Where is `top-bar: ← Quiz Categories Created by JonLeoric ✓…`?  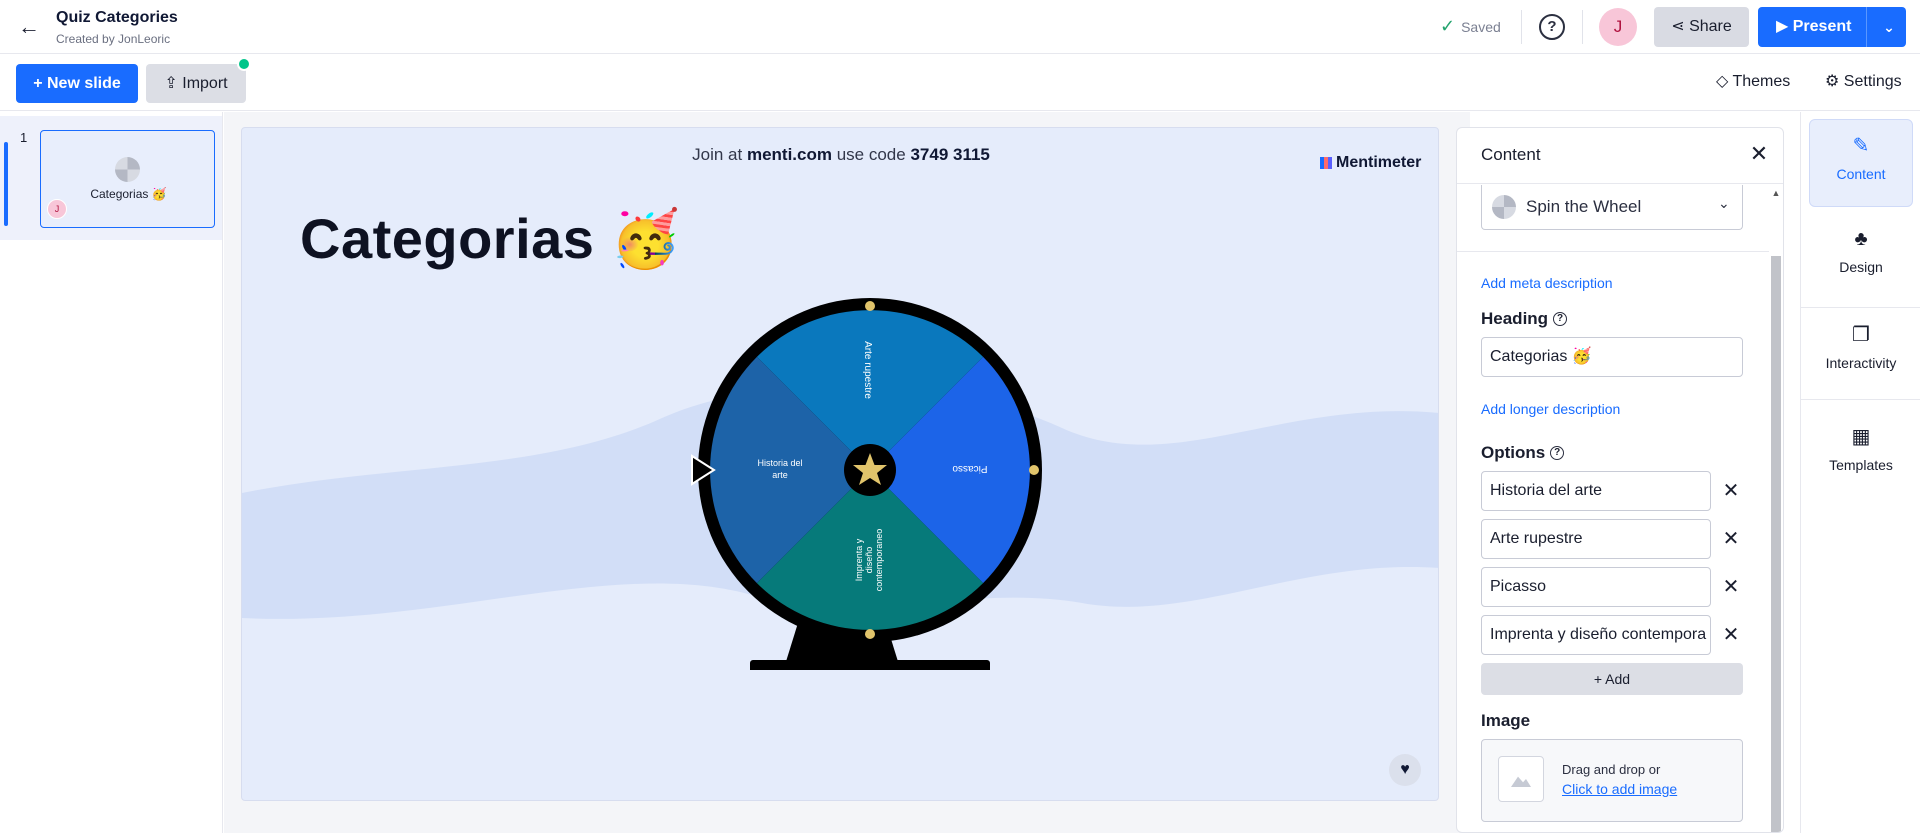 top-bar: ← Quiz Categories Created by JonLeoric ✓… is located at coordinates (960, 27).